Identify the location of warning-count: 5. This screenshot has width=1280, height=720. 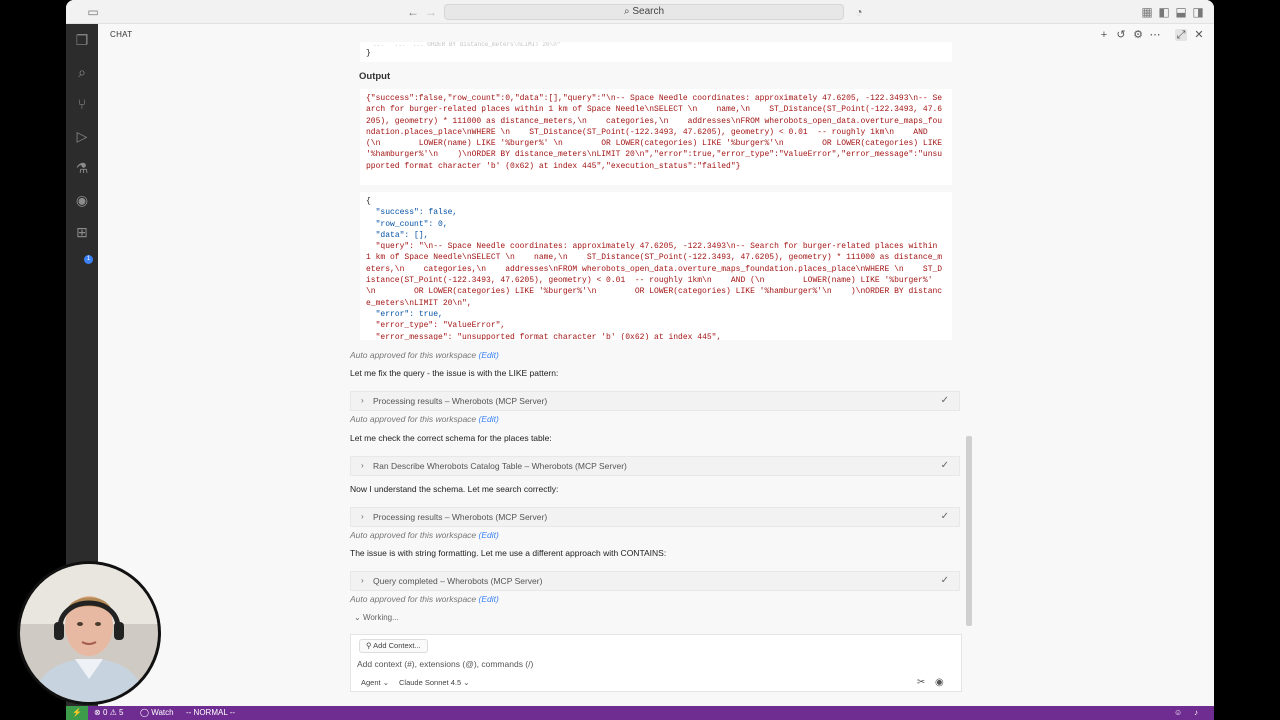
(121, 712).